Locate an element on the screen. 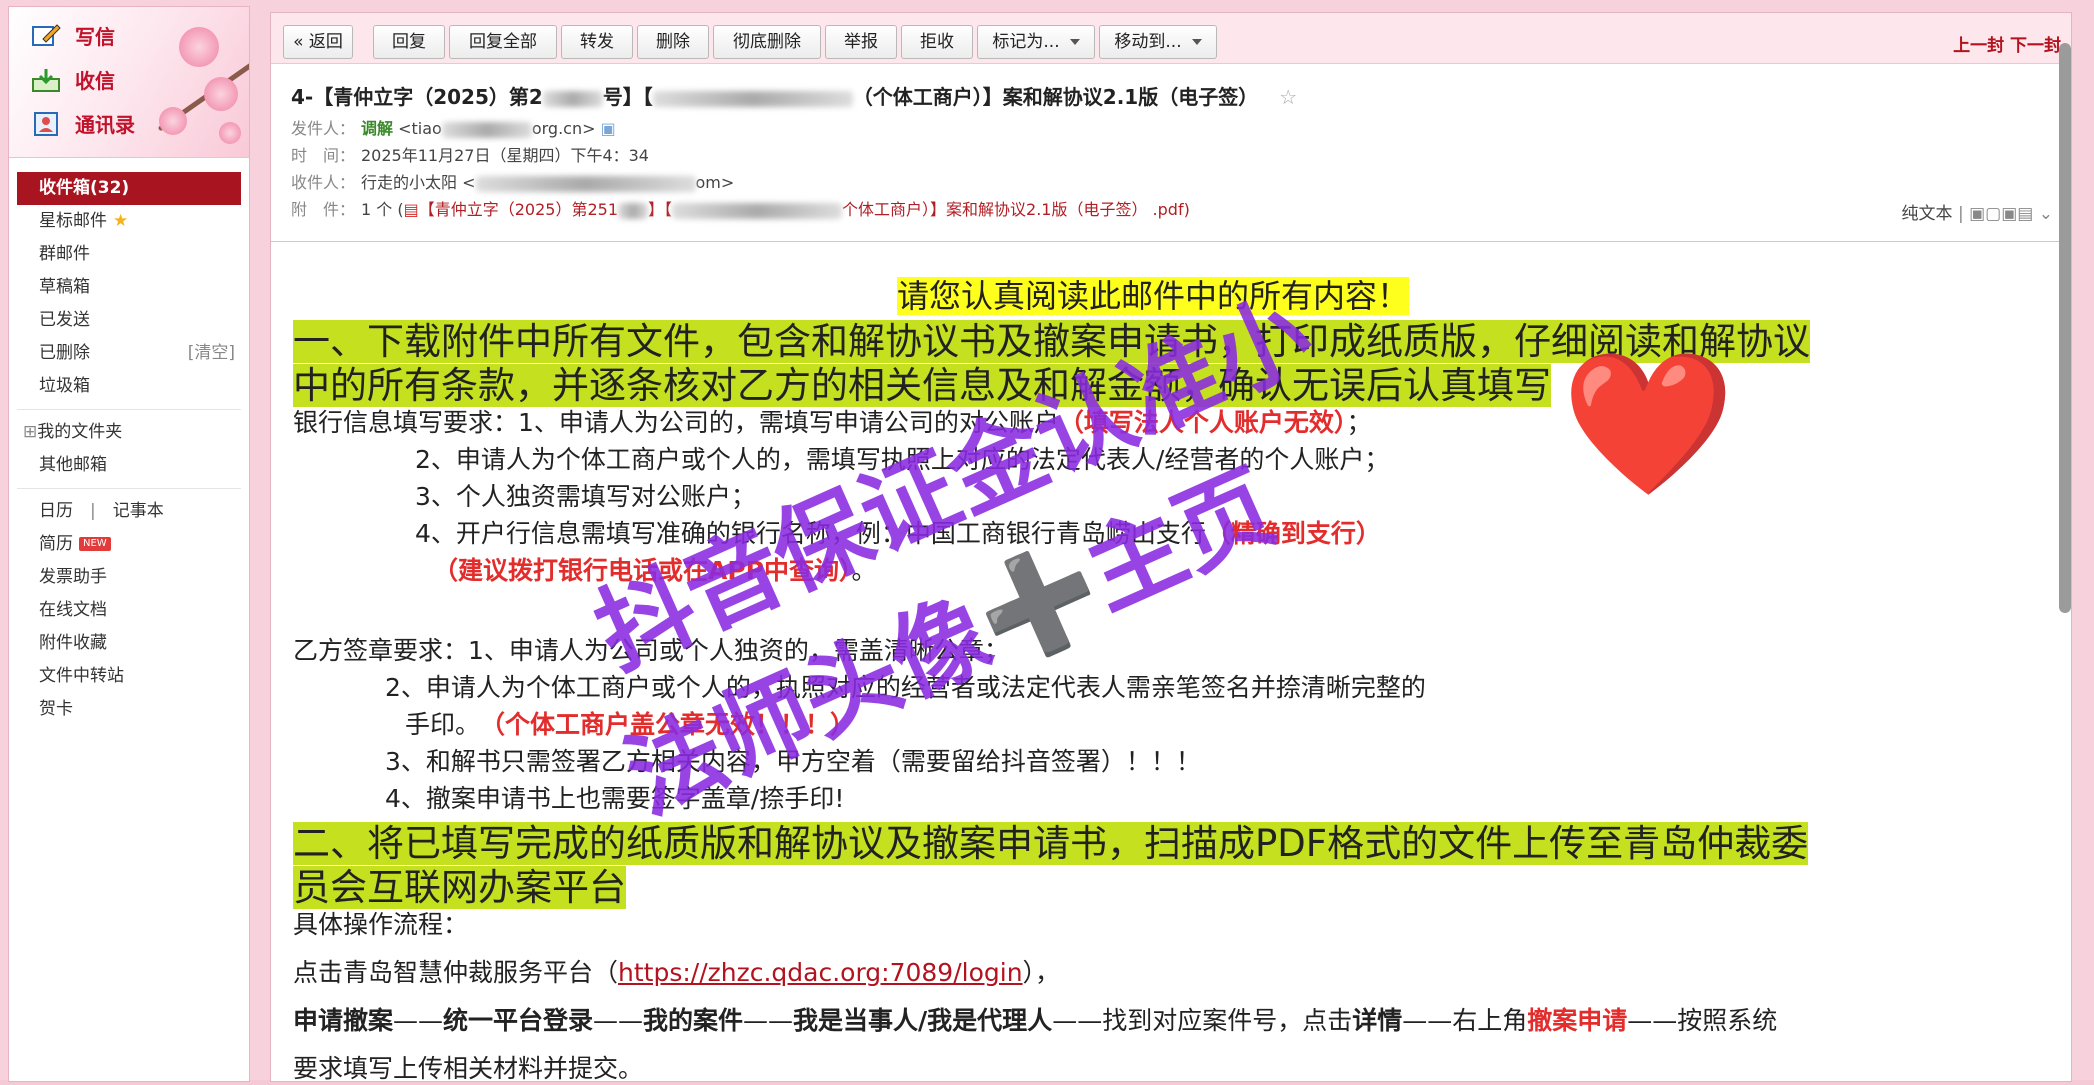  plain-text-link: 纯文本 is located at coordinates (1927, 214).